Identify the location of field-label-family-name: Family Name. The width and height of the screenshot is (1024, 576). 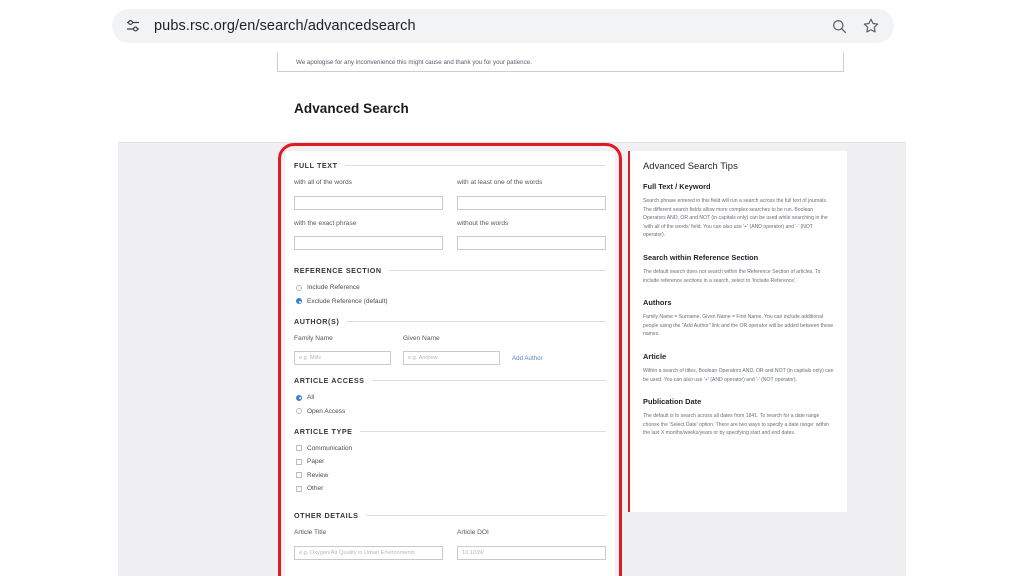
(313, 338).